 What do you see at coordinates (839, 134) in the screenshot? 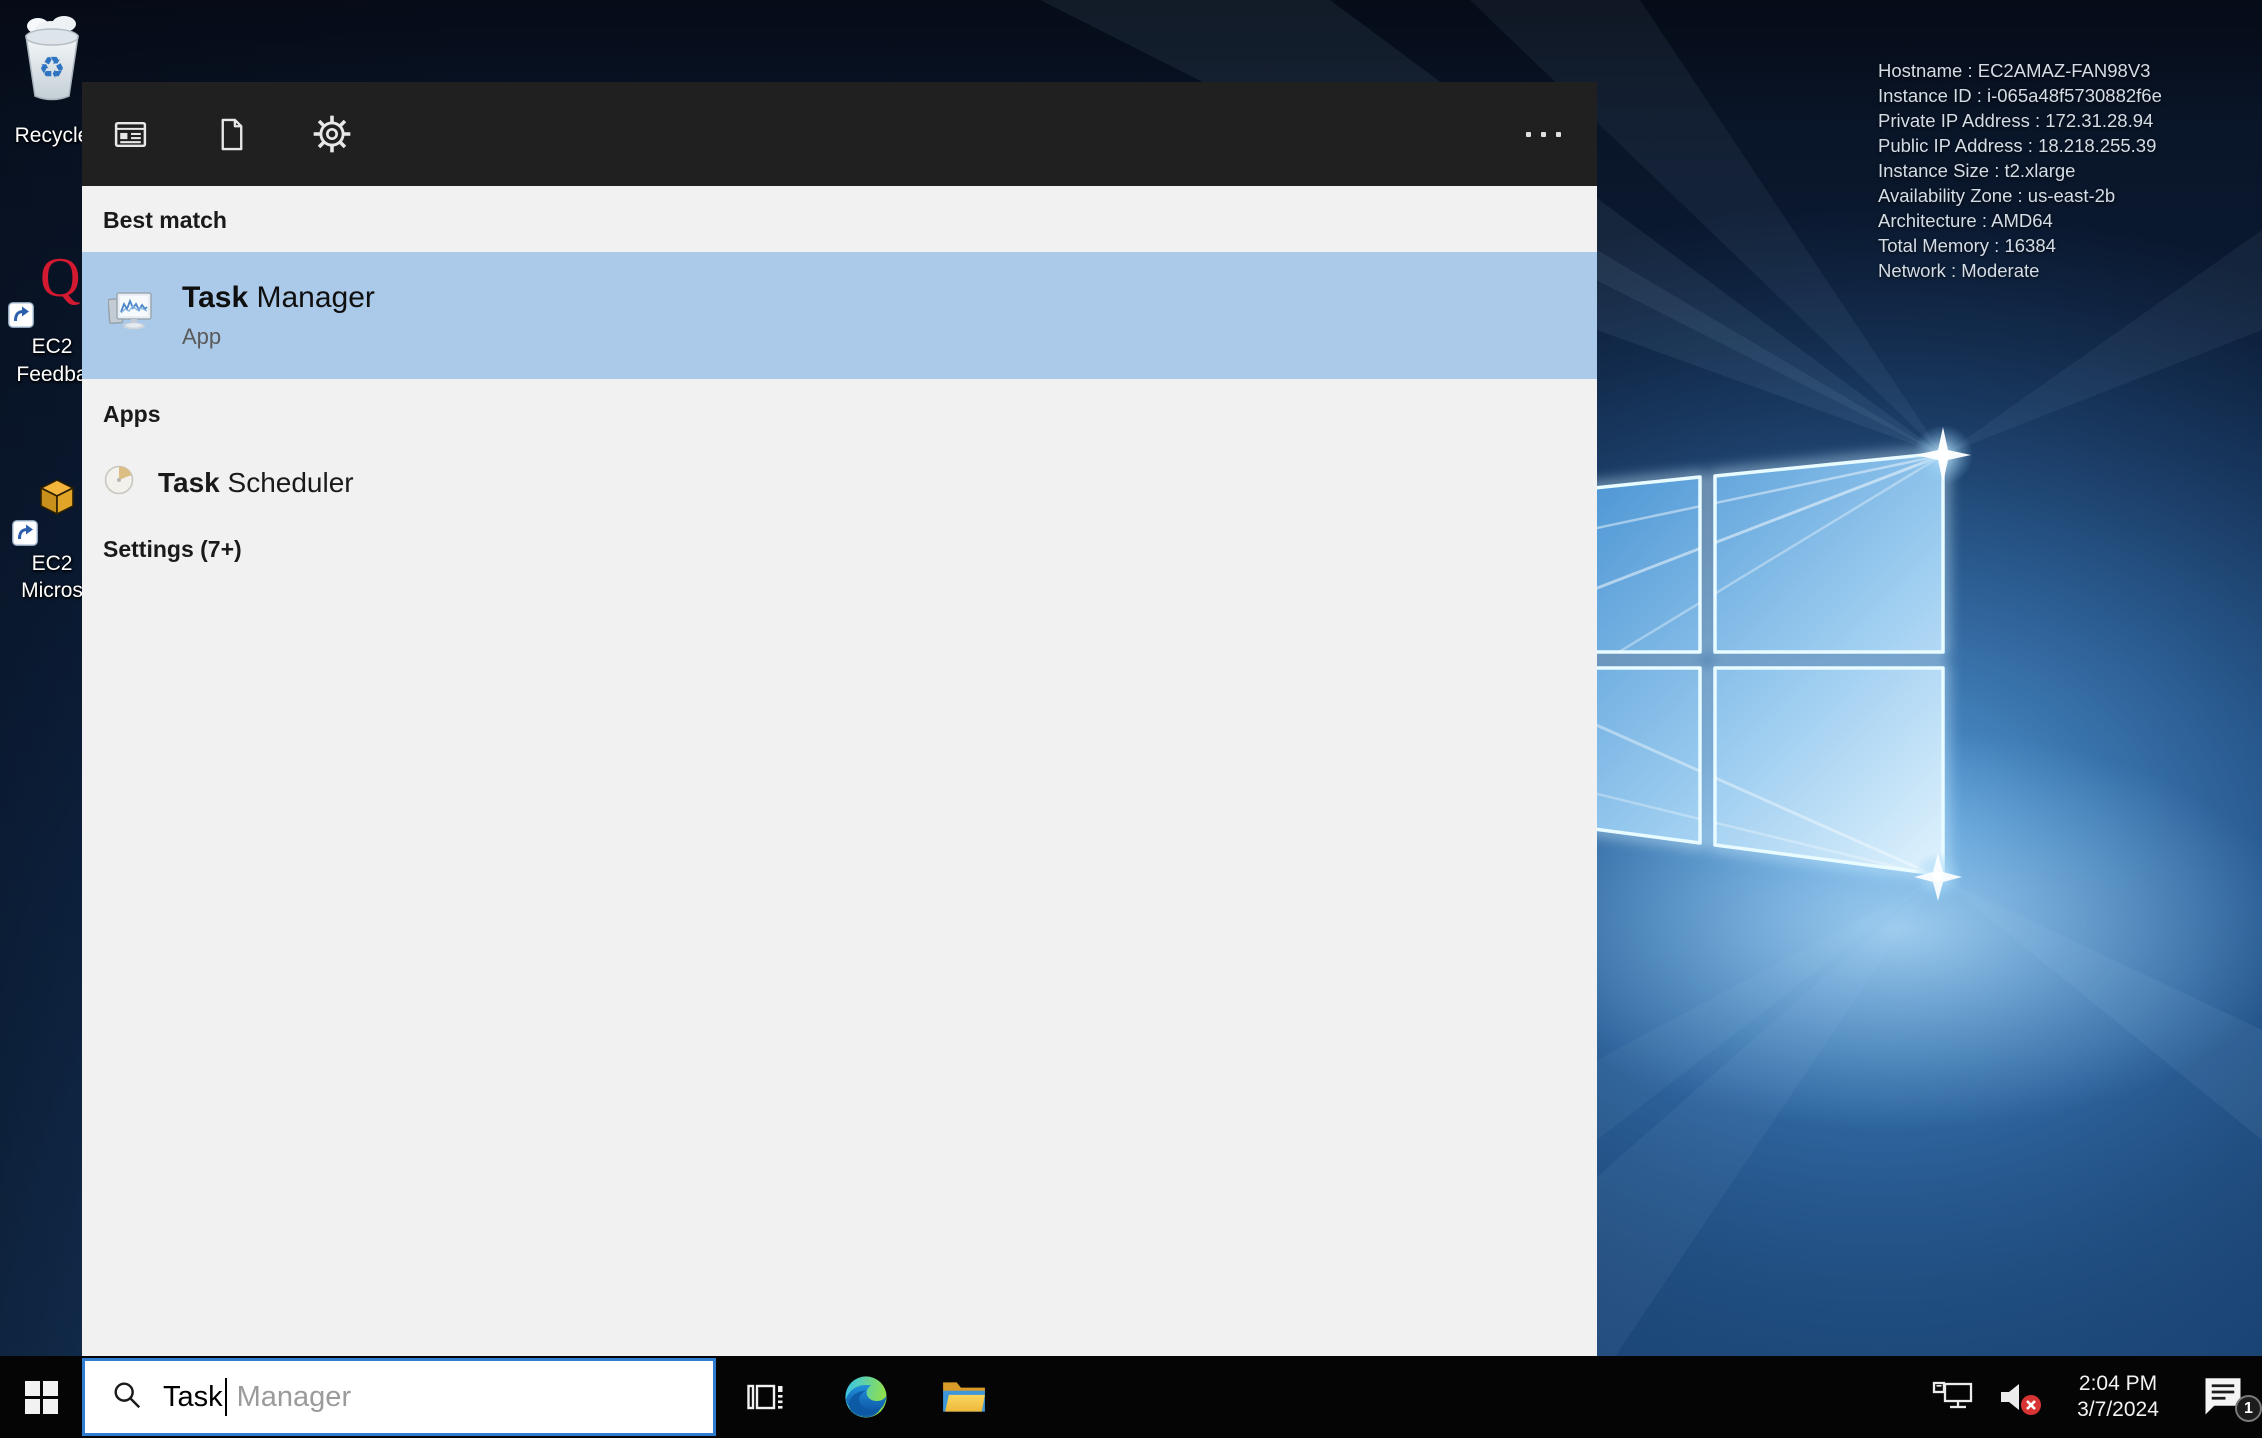
I see `search-filter-bar` at bounding box center [839, 134].